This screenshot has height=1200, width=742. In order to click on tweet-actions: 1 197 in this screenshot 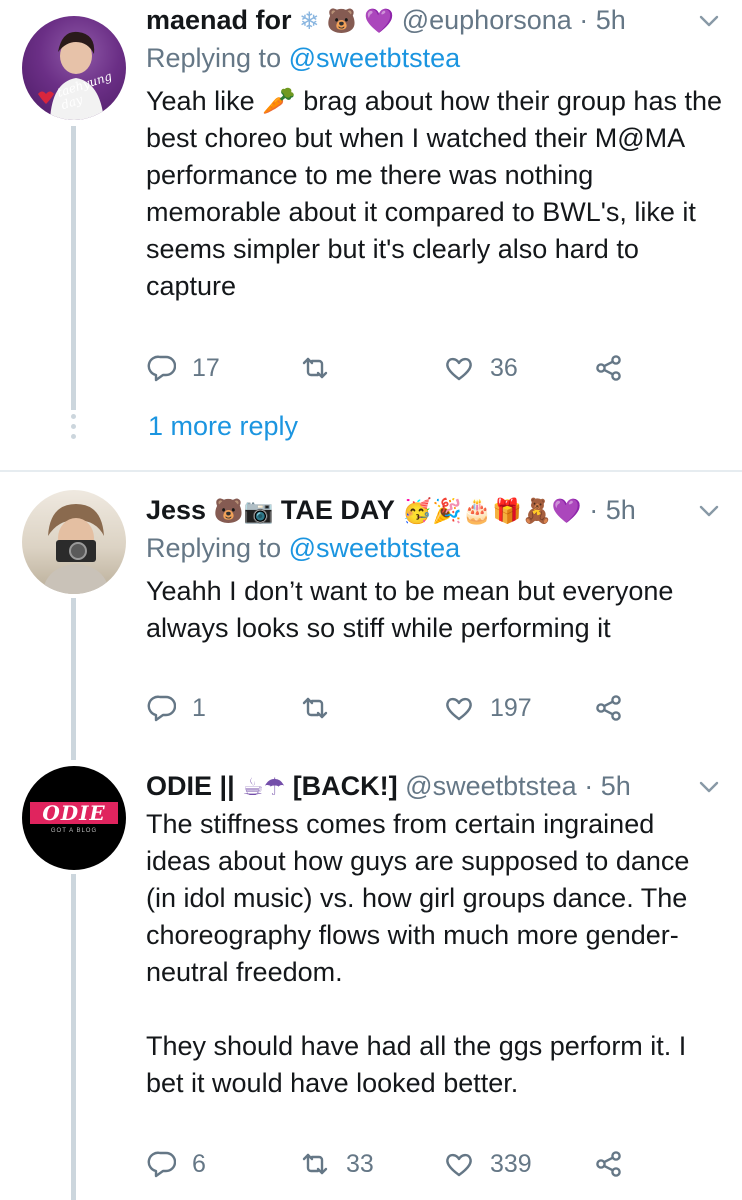, I will do `click(426, 708)`.